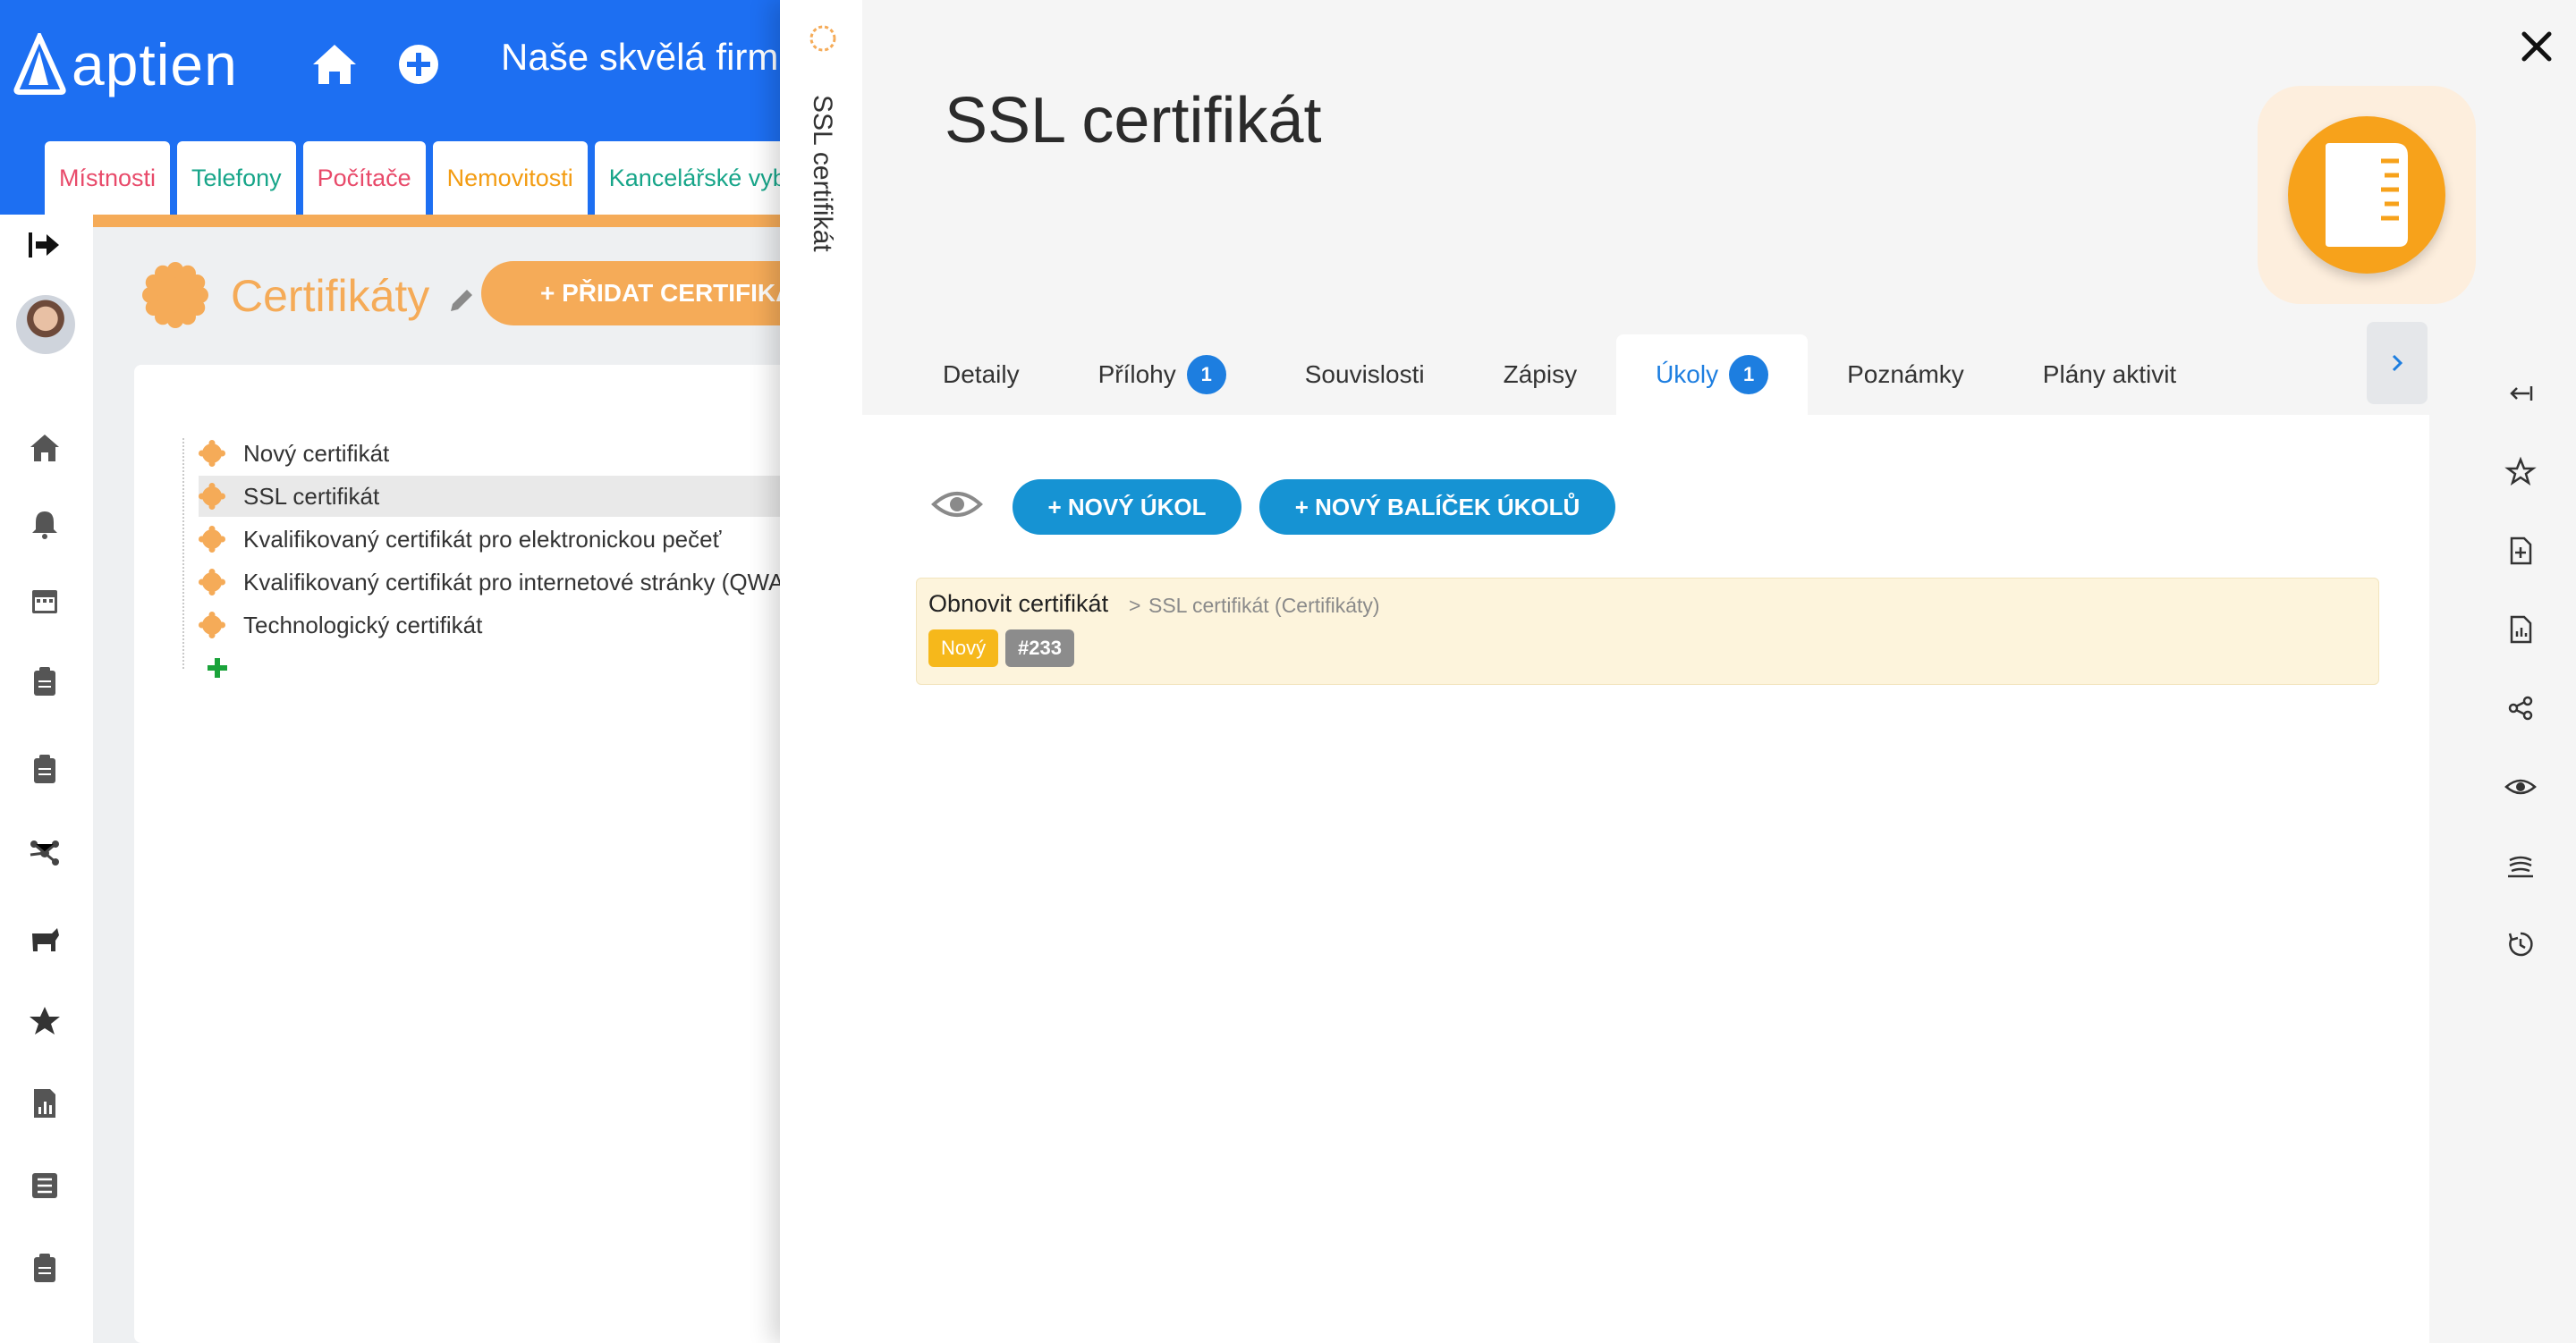  Describe the element at coordinates (316, 453) in the screenshot. I see `tree-item-label: Nový certifikát` at that location.